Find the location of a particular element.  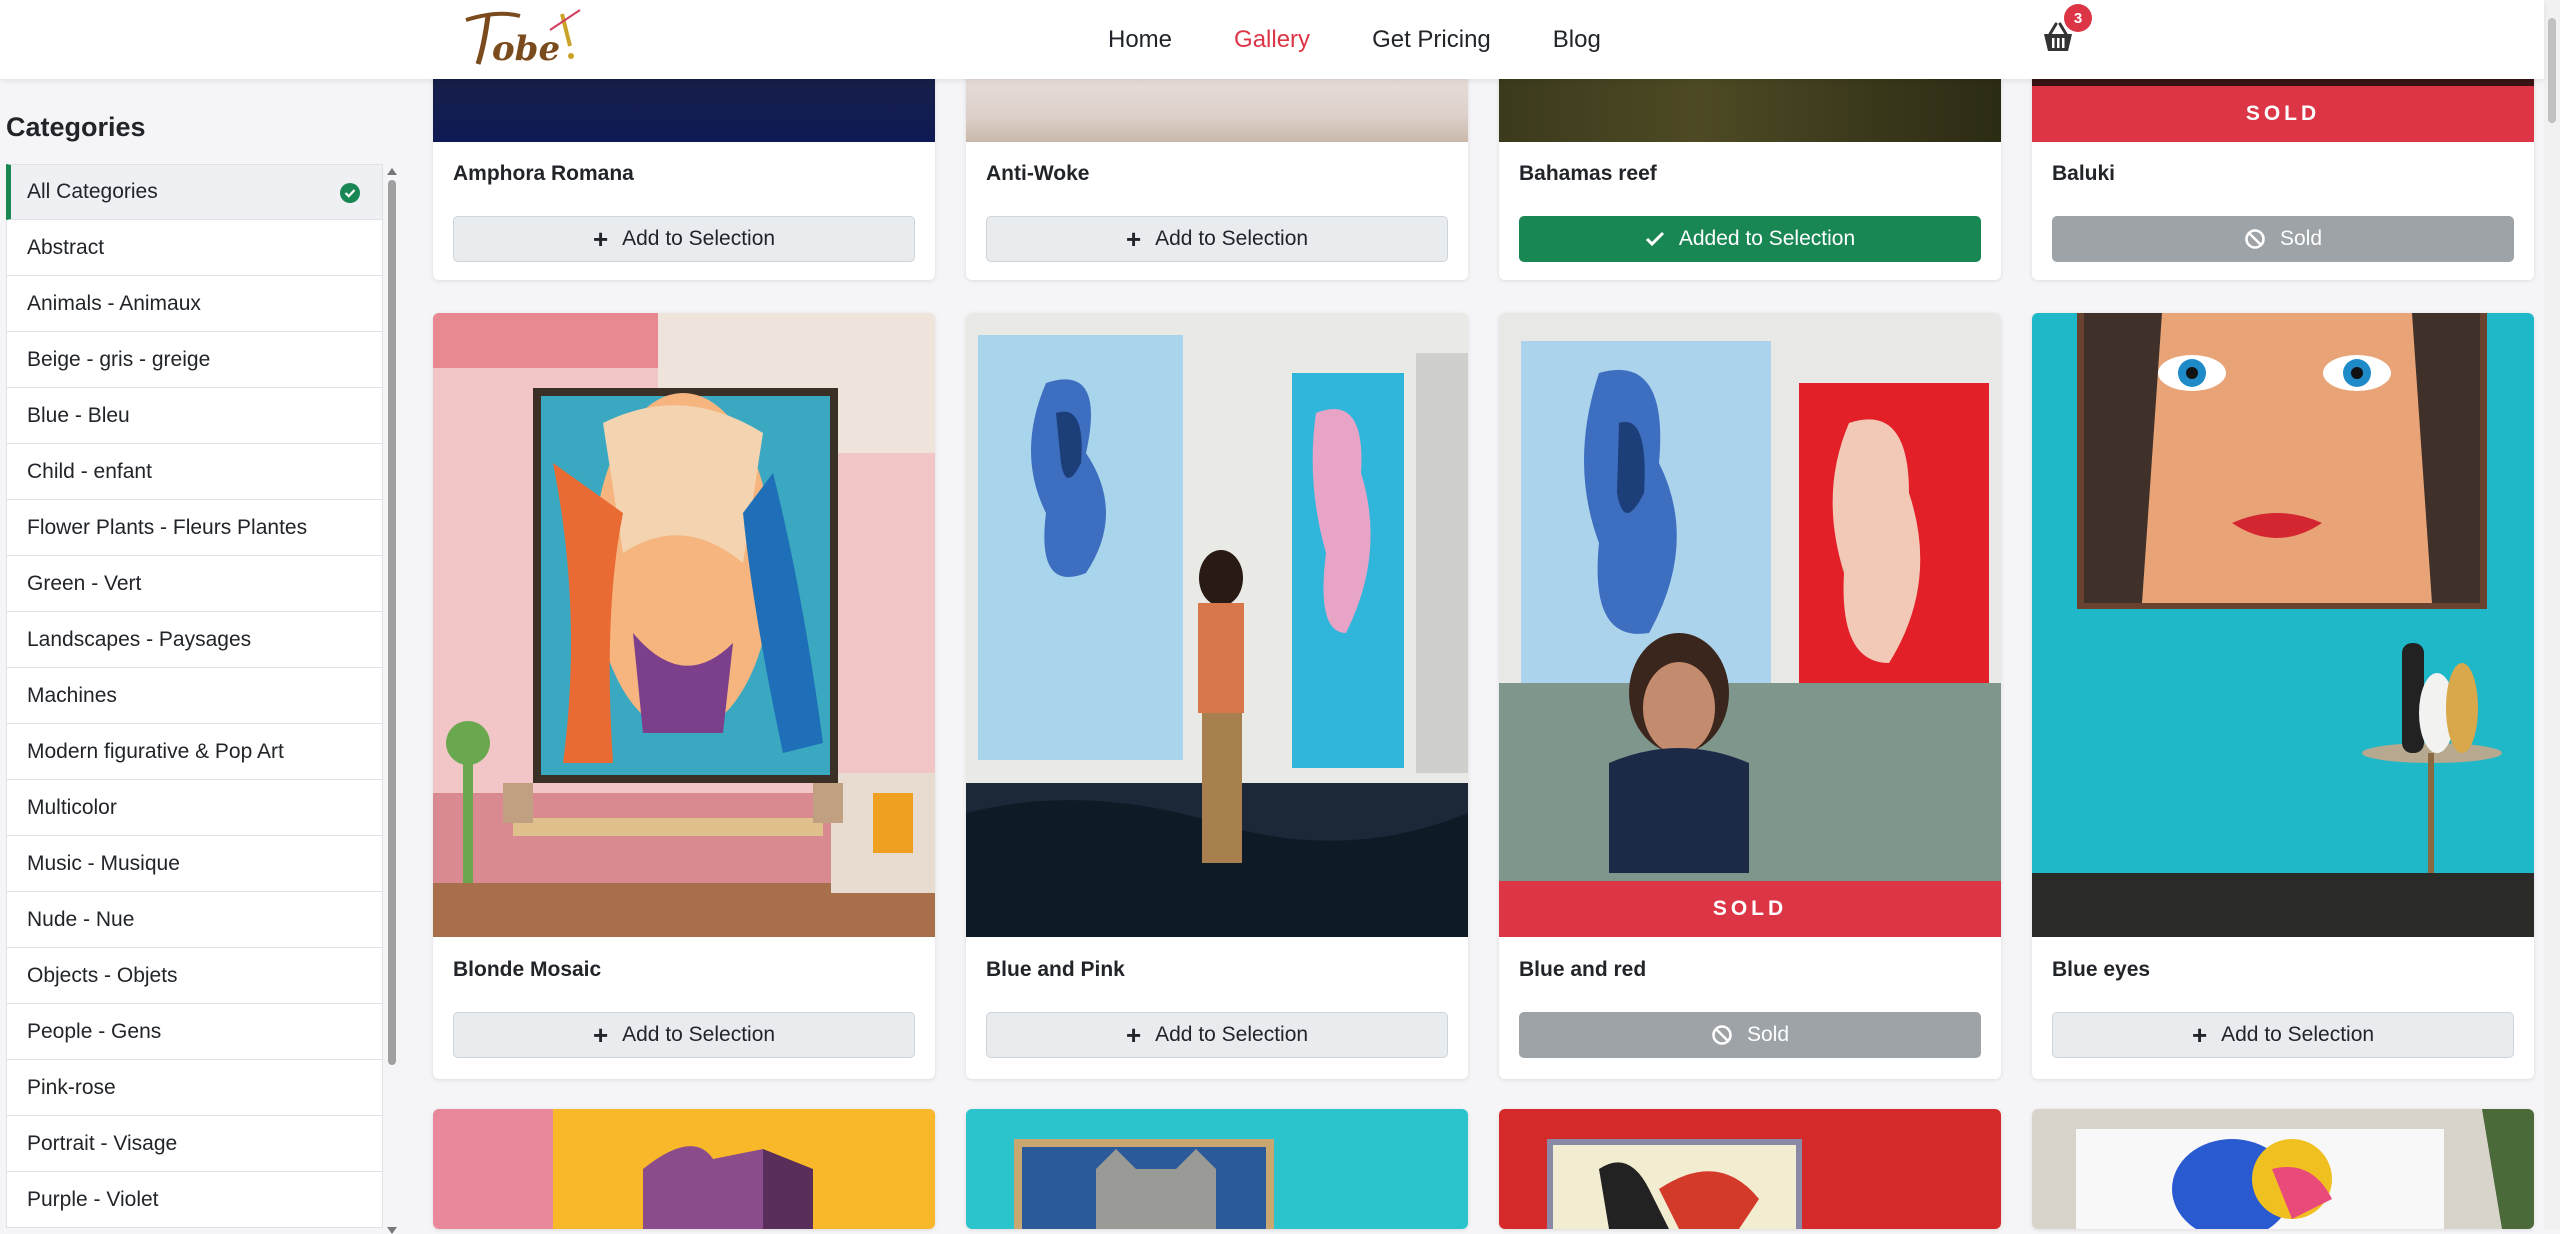

artwork-card: Blonde Mosaic + Add to Selection is located at coordinates (684, 696).